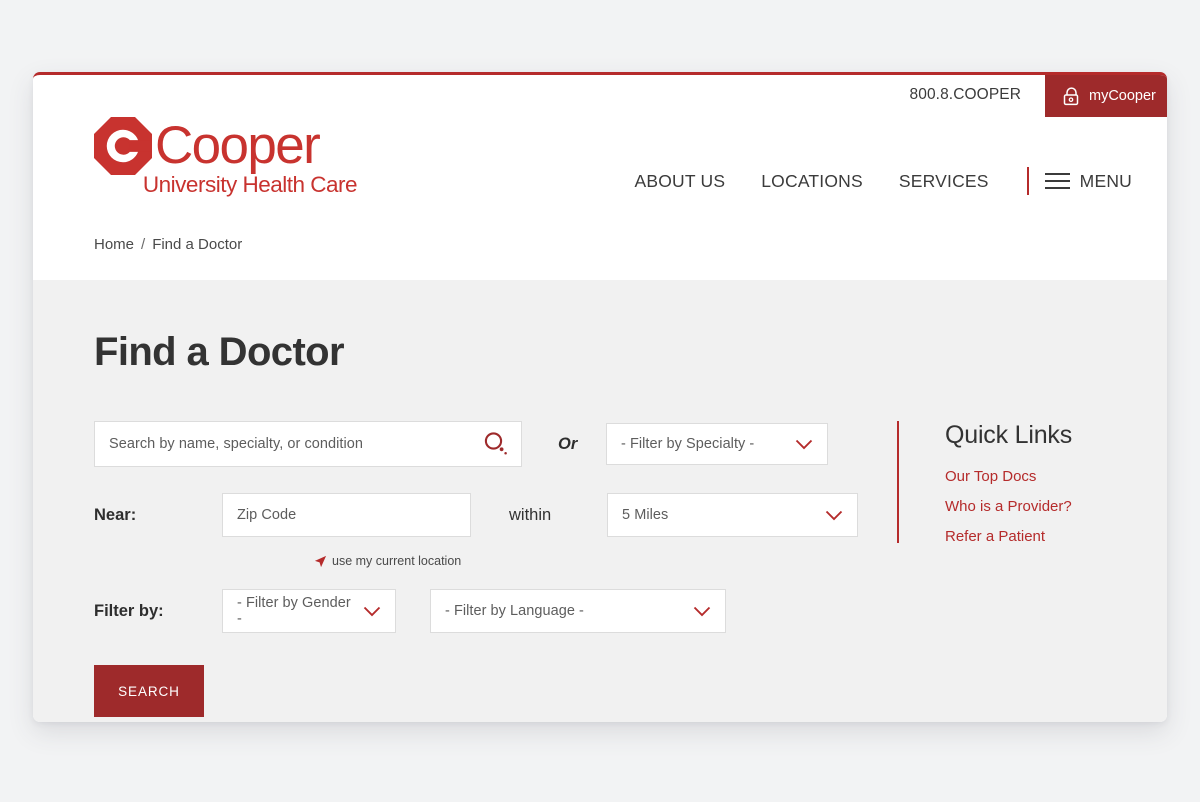 Image resolution: width=1200 pixels, height=802 pixels. What do you see at coordinates (977, 95) in the screenshot?
I see `phone-link: 800.8.COOPER` at bounding box center [977, 95].